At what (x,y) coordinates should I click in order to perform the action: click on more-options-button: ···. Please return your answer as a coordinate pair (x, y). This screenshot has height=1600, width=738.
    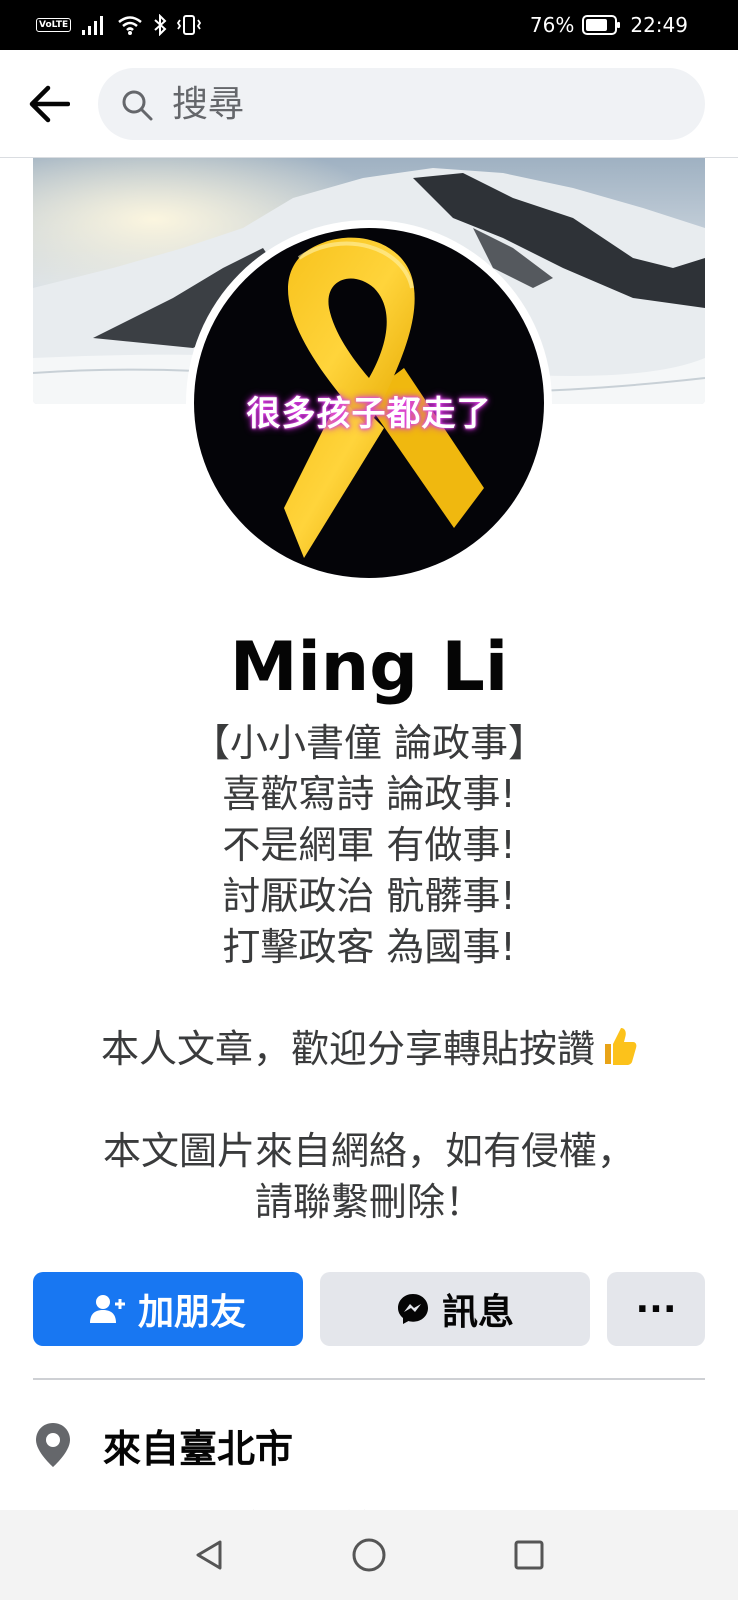
    Looking at the image, I should click on (656, 1309).